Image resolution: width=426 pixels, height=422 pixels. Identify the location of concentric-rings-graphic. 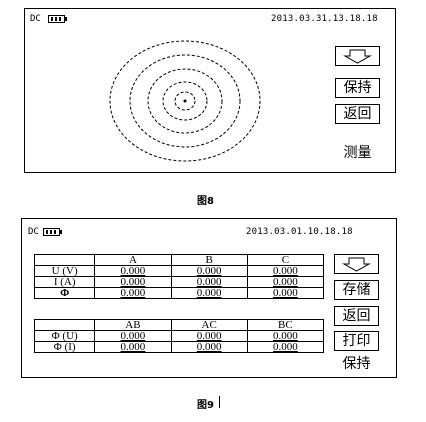
(185, 101).